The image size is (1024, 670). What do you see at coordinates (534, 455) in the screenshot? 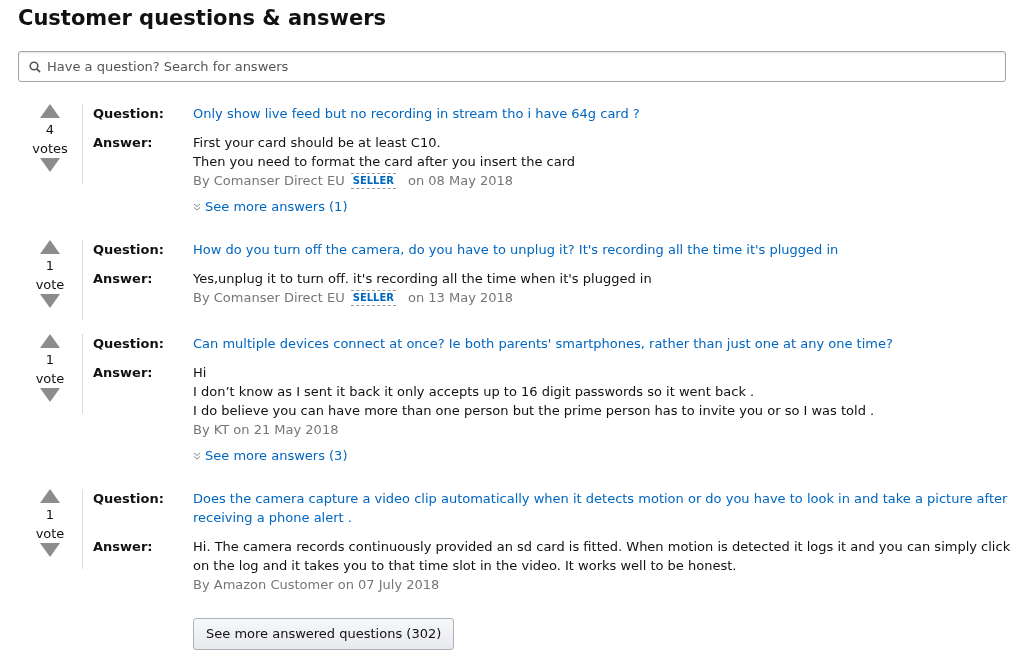
I see `see-more-answers-link: See more answers (3)` at bounding box center [534, 455].